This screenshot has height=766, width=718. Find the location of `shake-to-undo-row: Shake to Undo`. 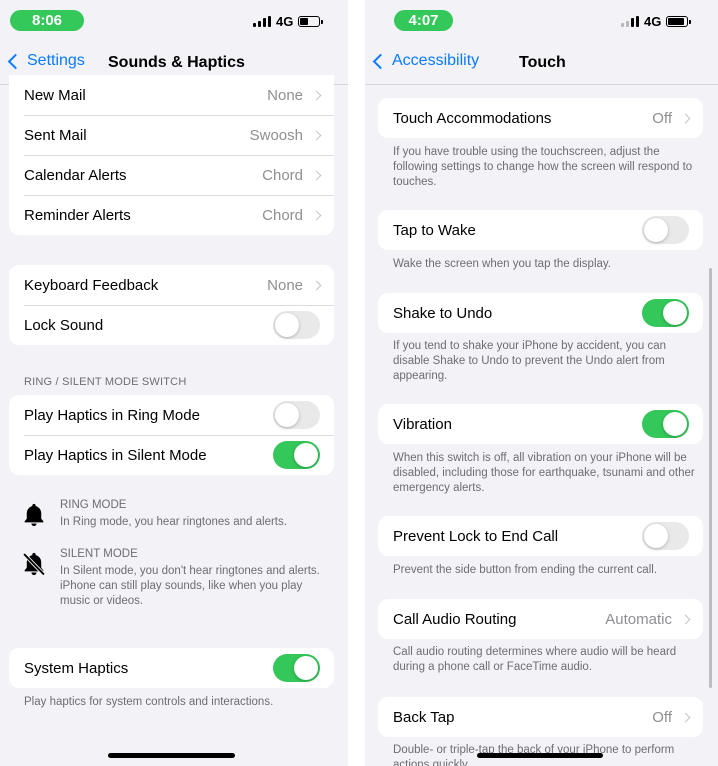

shake-to-undo-row: Shake to Undo is located at coordinates (540, 313).